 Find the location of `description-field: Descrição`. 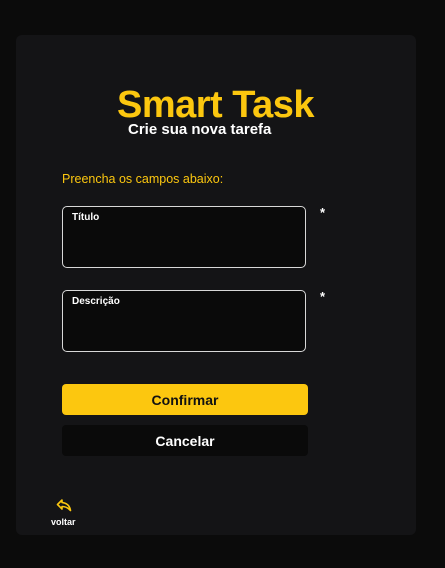

description-field: Descrição is located at coordinates (184, 321).